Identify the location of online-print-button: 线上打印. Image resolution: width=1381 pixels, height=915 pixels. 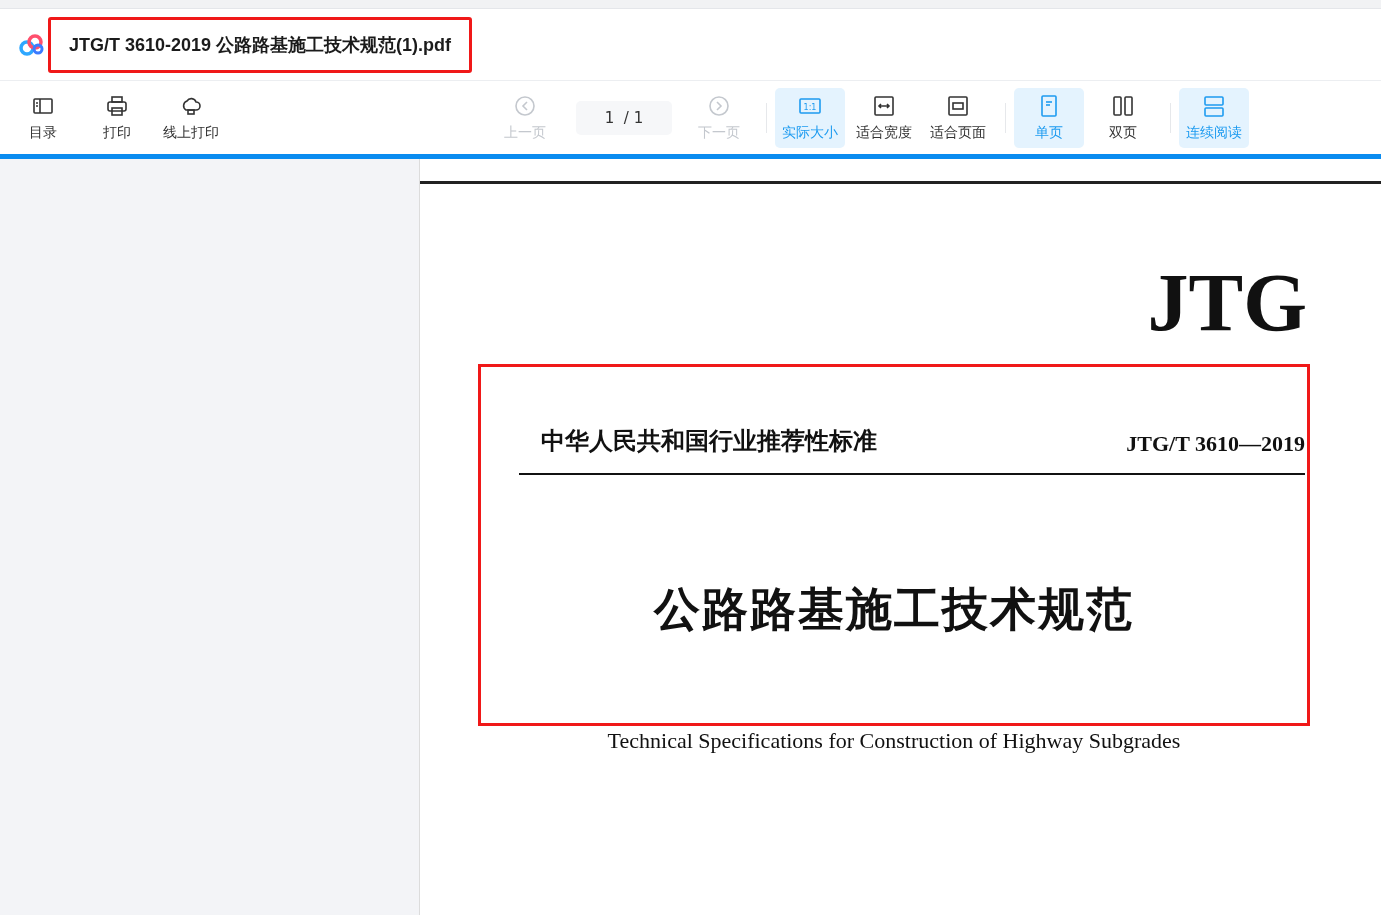
(191, 117).